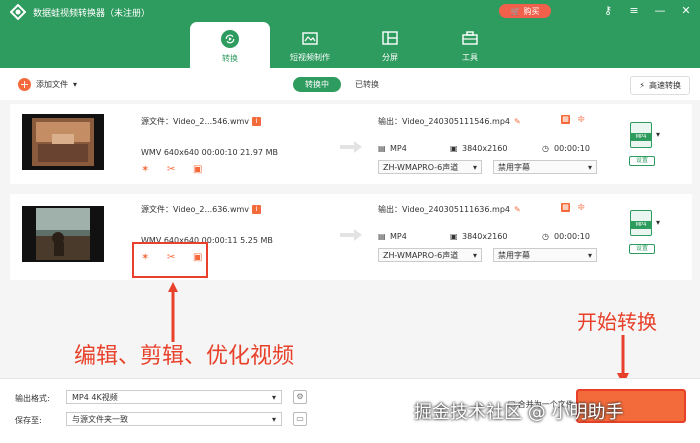 This screenshot has width=700, height=443. Describe the element at coordinates (209, 152) in the screenshot. I see `source-meta: WMV 640x640 00:00:10 21.97 MB` at that location.